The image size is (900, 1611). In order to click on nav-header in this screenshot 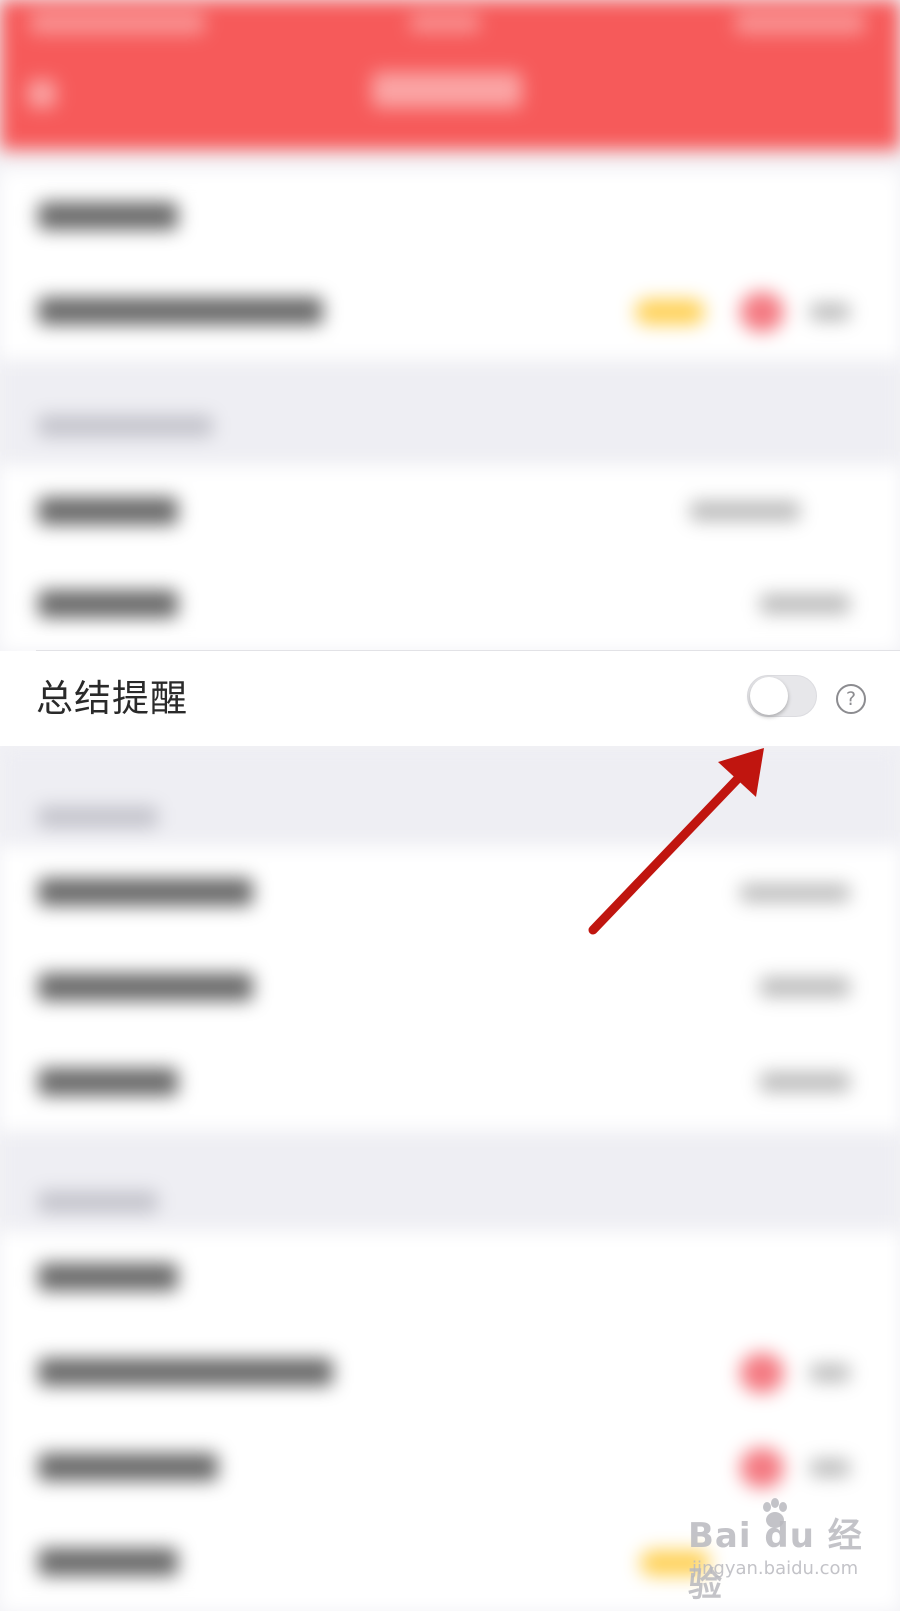, I will do `click(450, 75)`.